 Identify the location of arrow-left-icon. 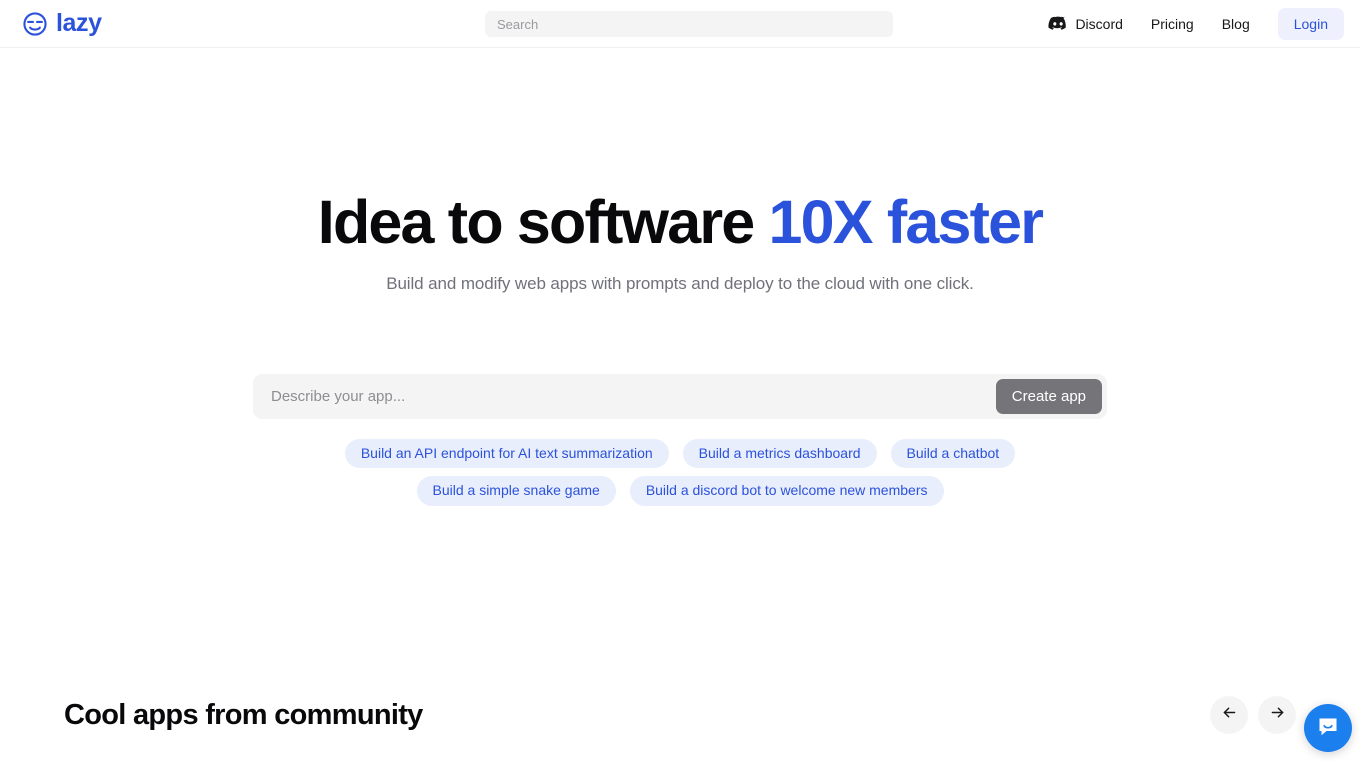
(1229, 715).